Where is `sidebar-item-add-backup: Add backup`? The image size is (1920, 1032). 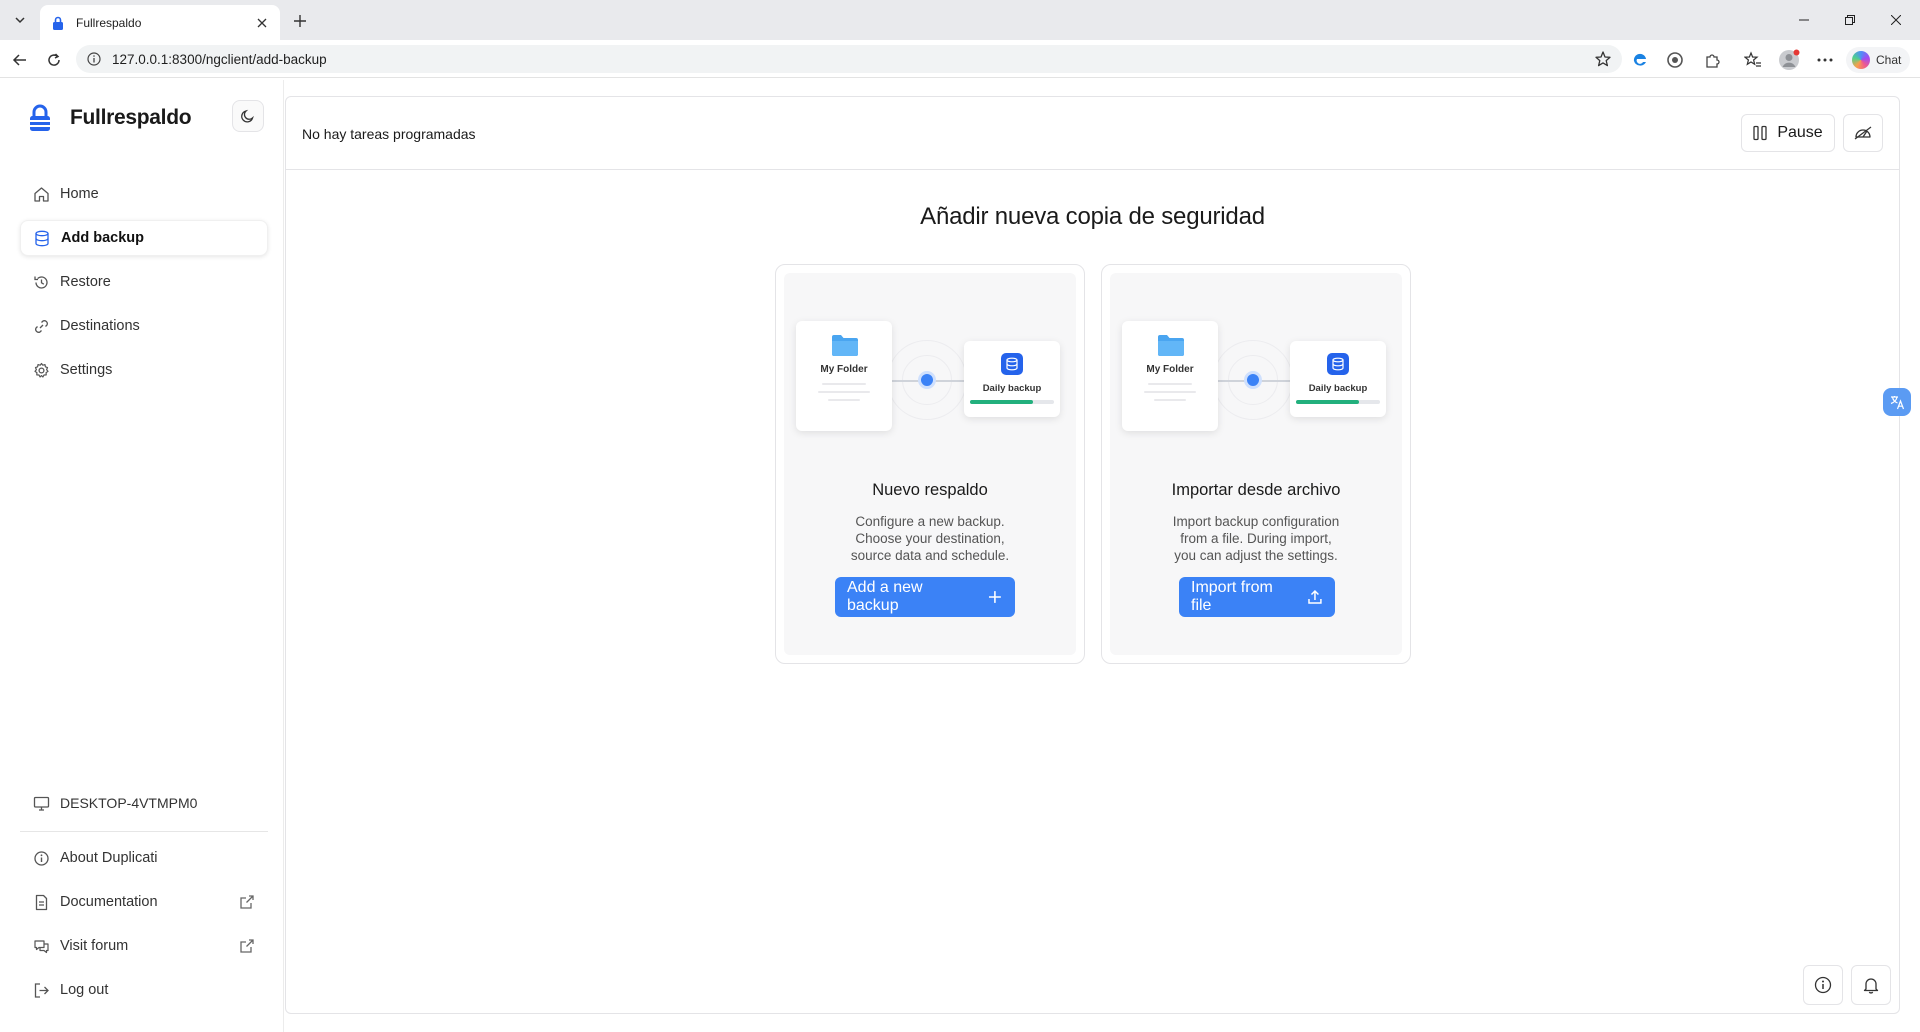
sidebar-item-add-backup: Add backup is located at coordinates (144, 238).